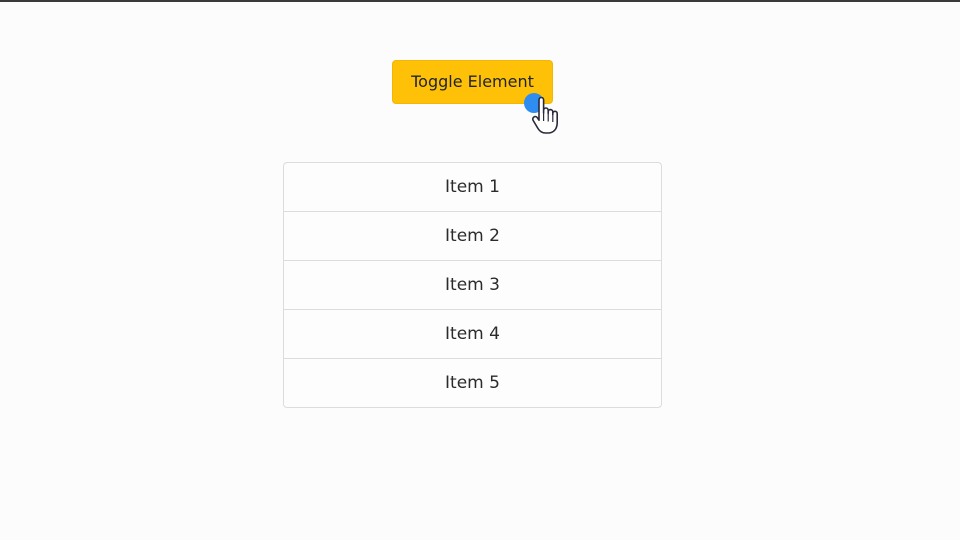  I want to click on list-item: Item 4, so click(472, 334).